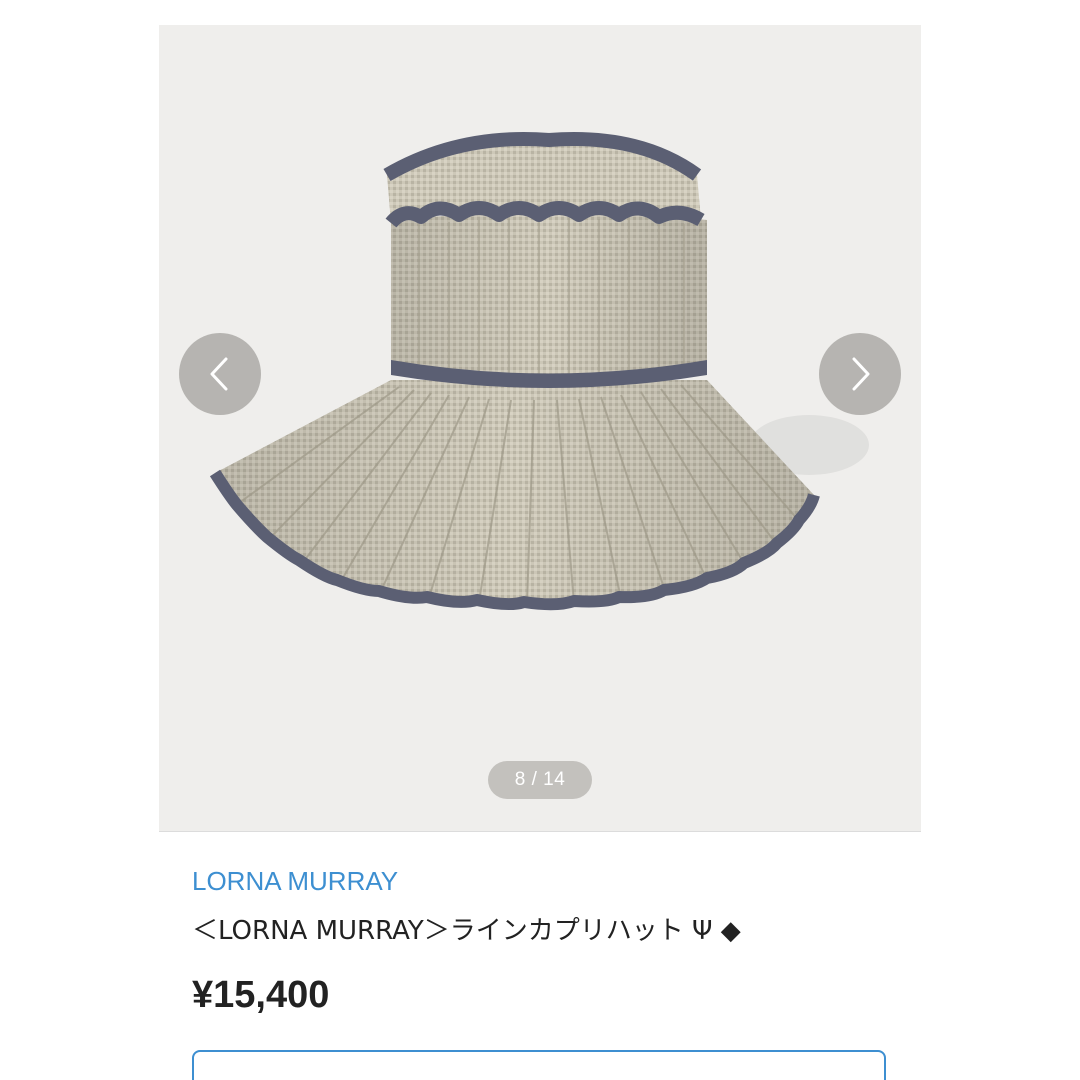  What do you see at coordinates (261, 995) in the screenshot?
I see `product-price: ¥15,400` at bounding box center [261, 995].